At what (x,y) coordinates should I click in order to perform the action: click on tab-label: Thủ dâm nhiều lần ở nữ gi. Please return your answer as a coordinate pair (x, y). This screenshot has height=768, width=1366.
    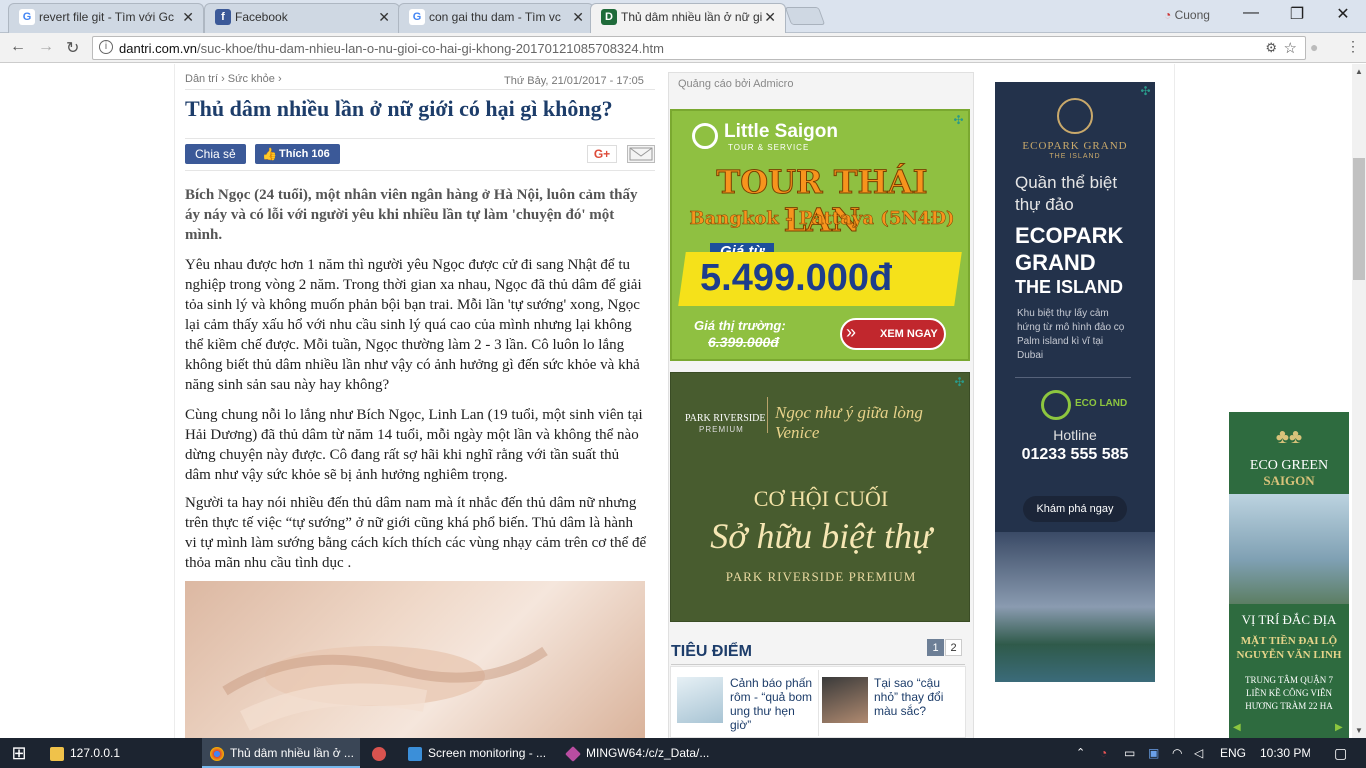
    Looking at the image, I should click on (692, 17).